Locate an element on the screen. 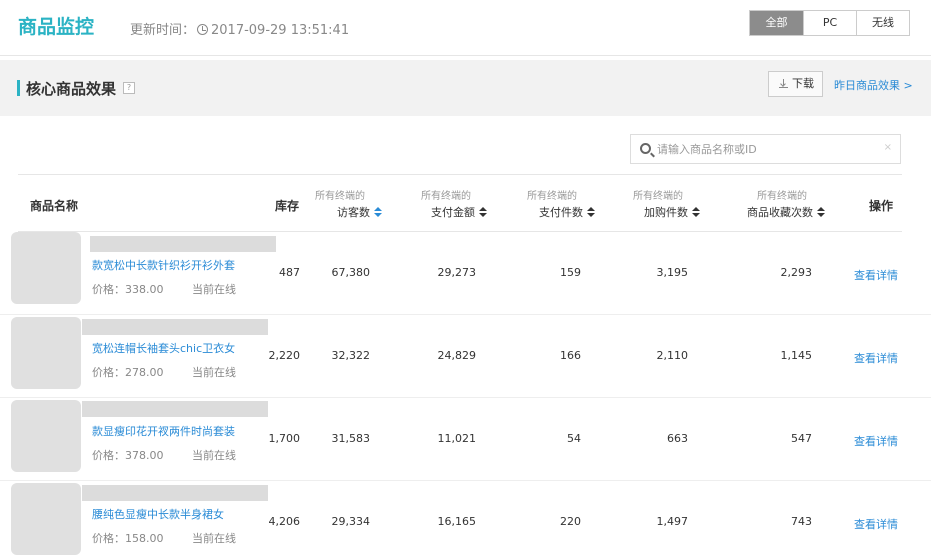  cart-value: 2,110 is located at coordinates (672, 355).